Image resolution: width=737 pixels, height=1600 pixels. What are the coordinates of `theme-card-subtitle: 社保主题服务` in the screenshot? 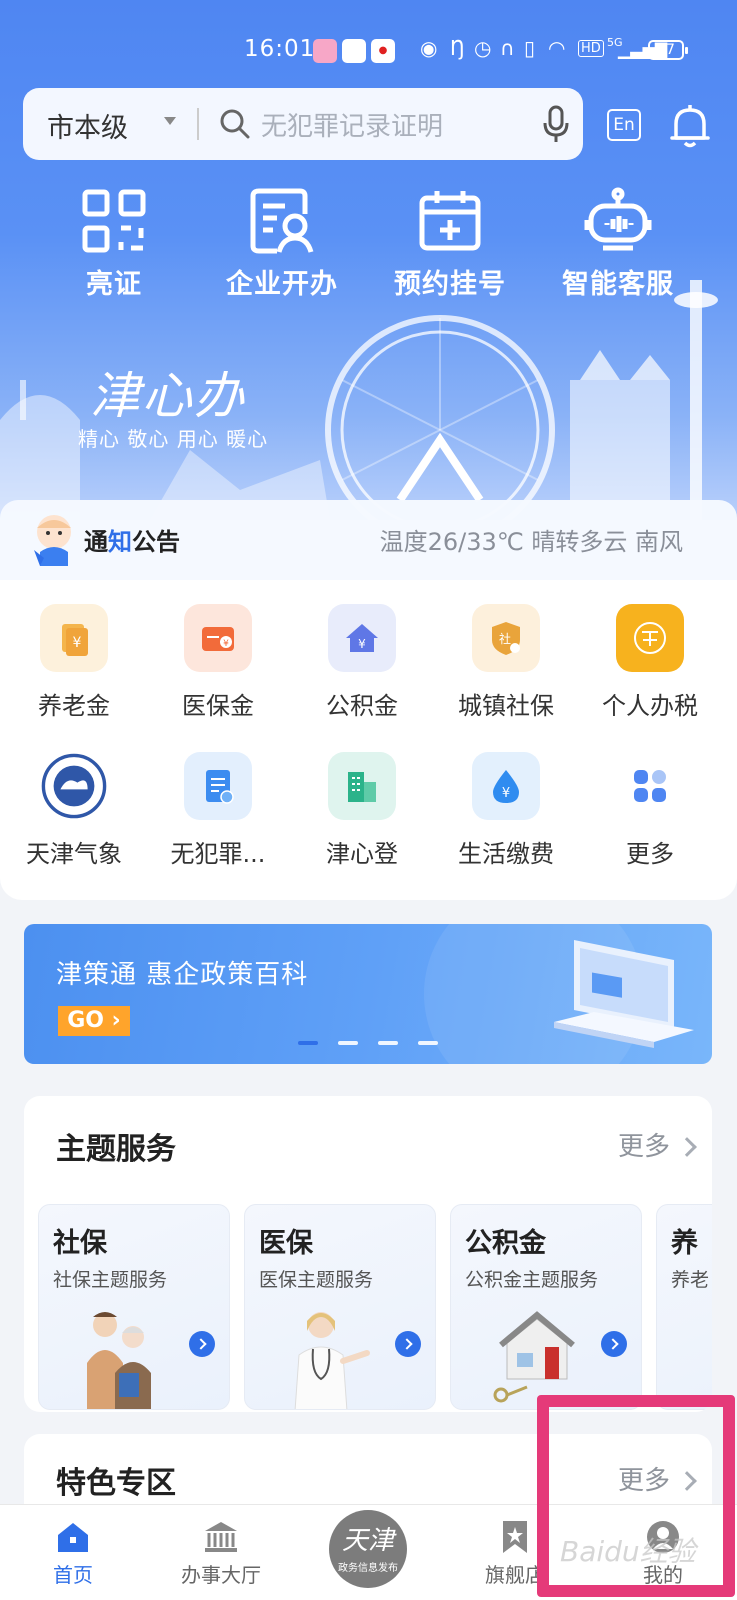 It's located at (110, 1280).